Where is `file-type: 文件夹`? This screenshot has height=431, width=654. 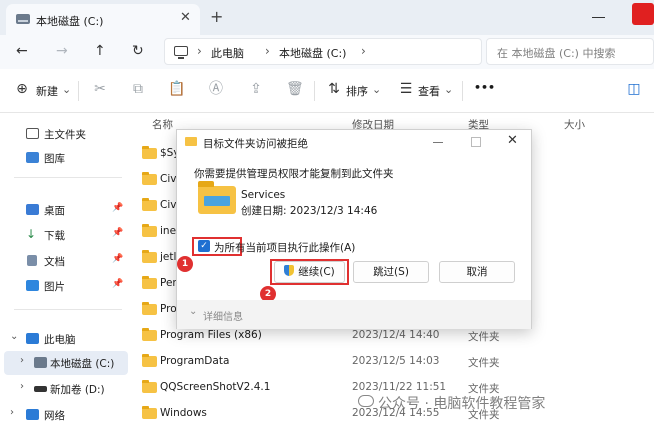 file-type: 文件夹 is located at coordinates (484, 363).